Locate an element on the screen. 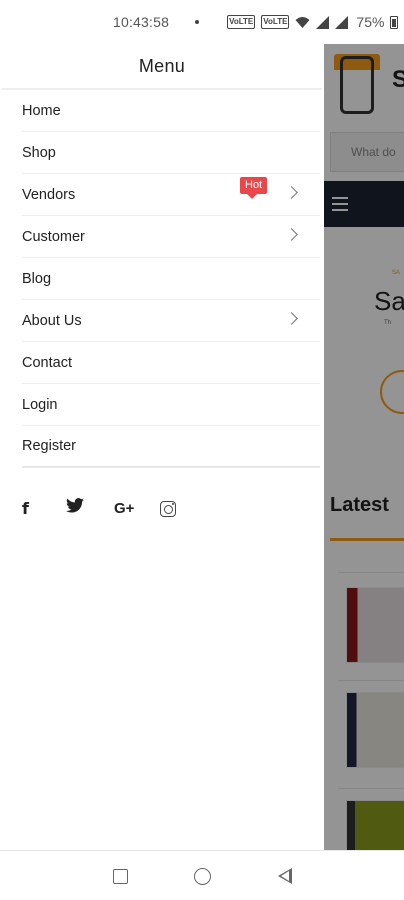 Image resolution: width=404 pixels, height=900 pixels. facebook-icon: f is located at coordinates (29, 509).